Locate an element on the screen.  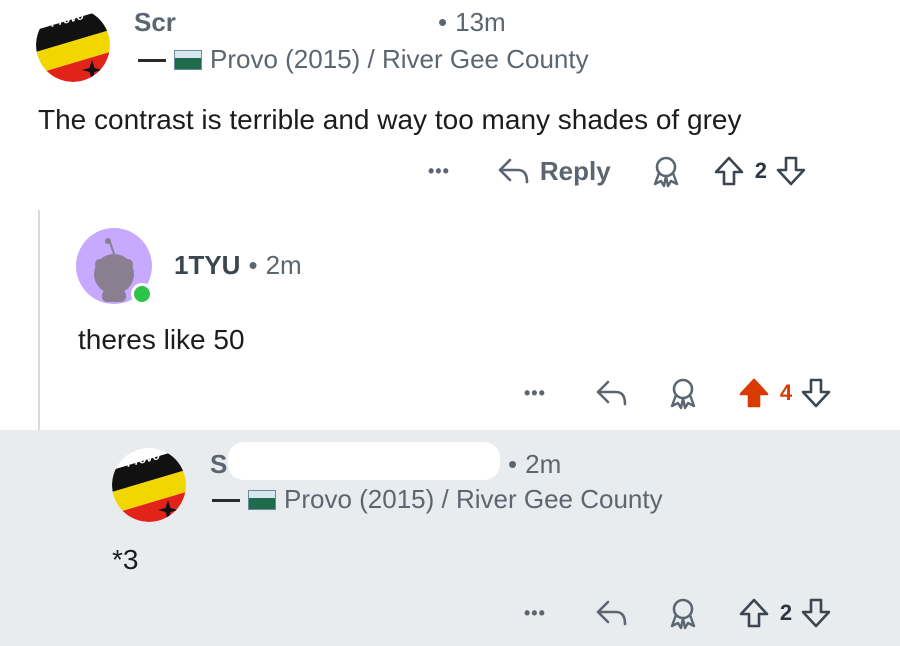
comment-actions: ••• 2 is located at coordinates (678, 613).